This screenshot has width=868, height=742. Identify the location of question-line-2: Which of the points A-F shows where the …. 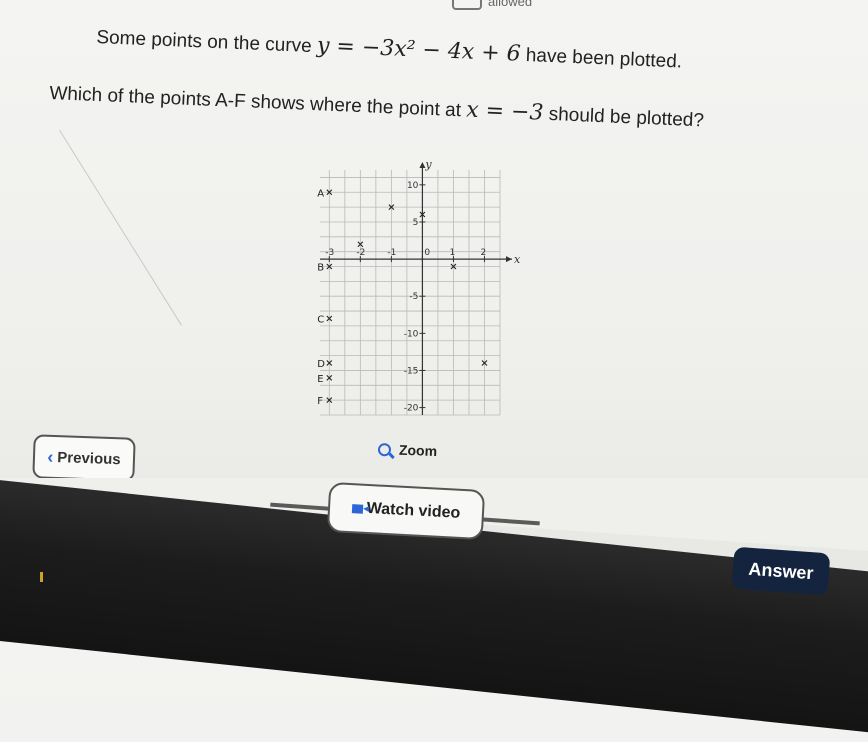
(376, 106).